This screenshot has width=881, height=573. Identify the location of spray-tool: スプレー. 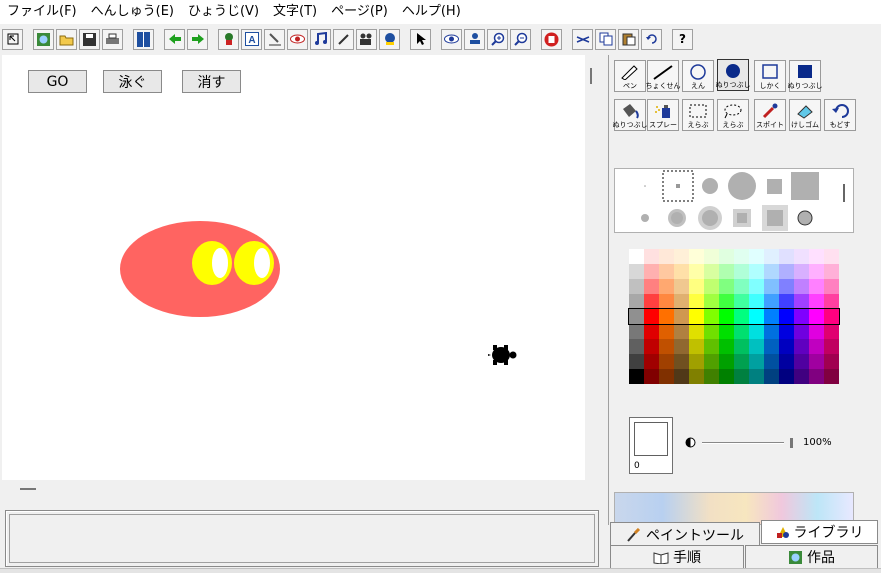
(663, 115).